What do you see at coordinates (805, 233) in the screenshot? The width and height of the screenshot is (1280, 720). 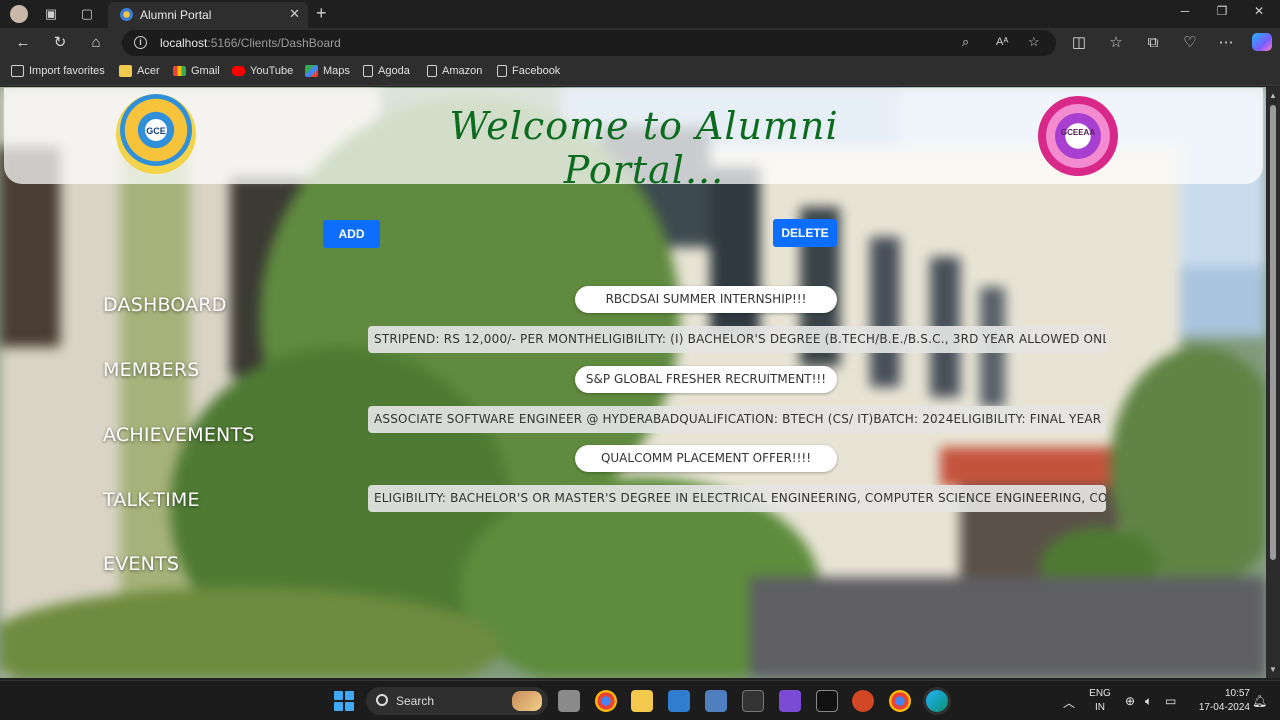 I see `delete-button: DELETE` at bounding box center [805, 233].